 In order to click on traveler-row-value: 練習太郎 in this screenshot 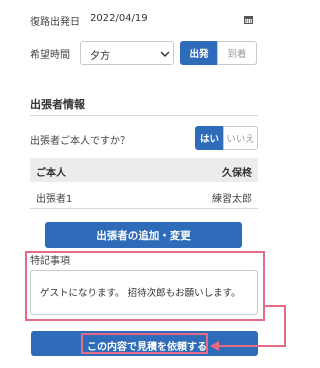, I will do `click(232, 199)`.